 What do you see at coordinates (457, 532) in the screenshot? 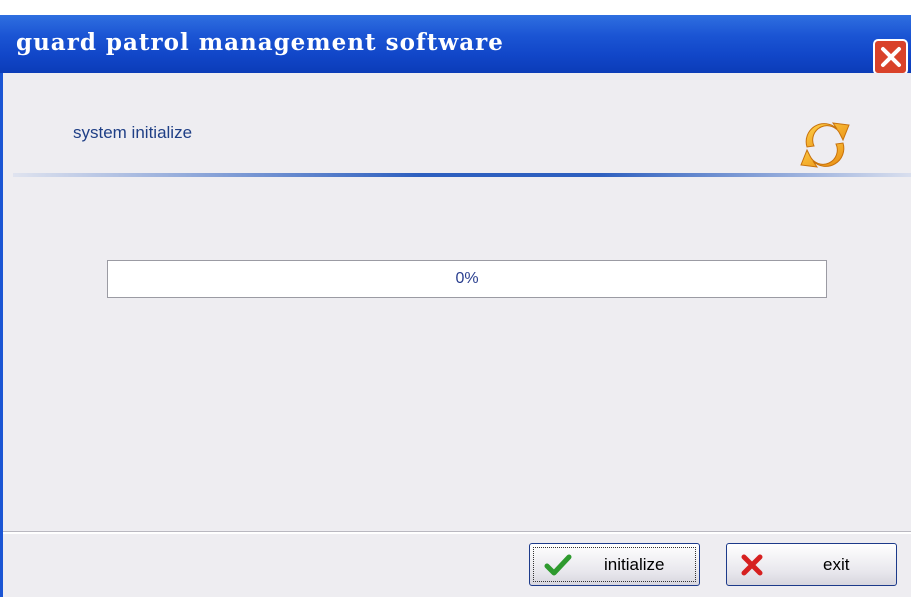
I see `footer-divider` at bounding box center [457, 532].